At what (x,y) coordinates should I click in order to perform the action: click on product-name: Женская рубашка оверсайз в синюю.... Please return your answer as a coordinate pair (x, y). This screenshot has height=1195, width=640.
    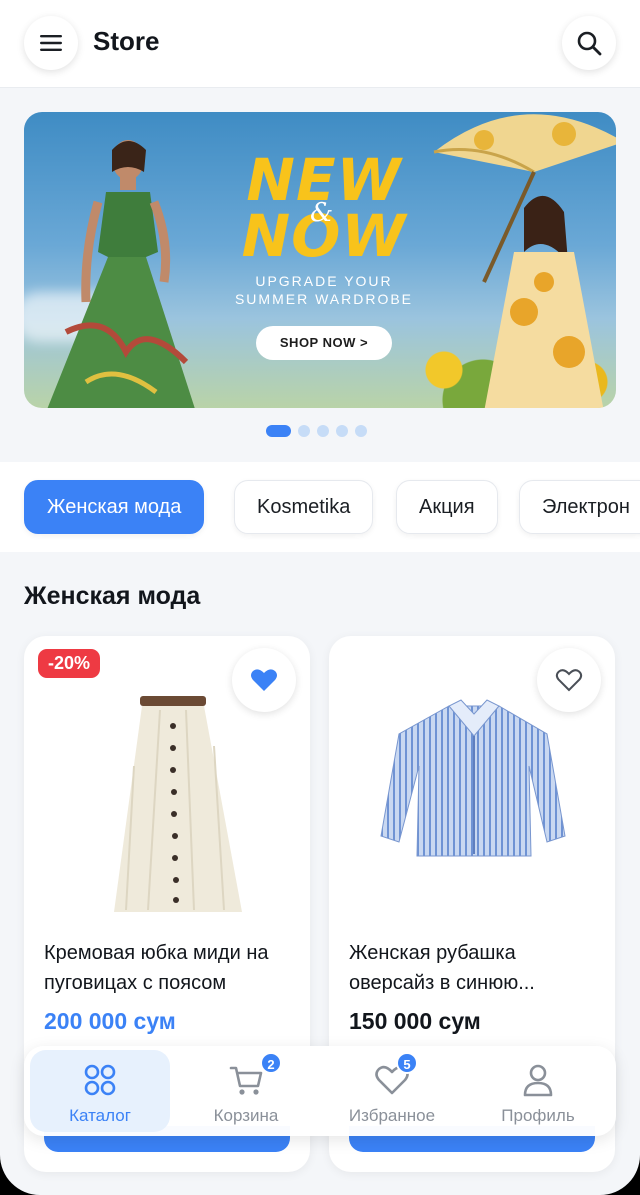
    Looking at the image, I should click on (474, 968).